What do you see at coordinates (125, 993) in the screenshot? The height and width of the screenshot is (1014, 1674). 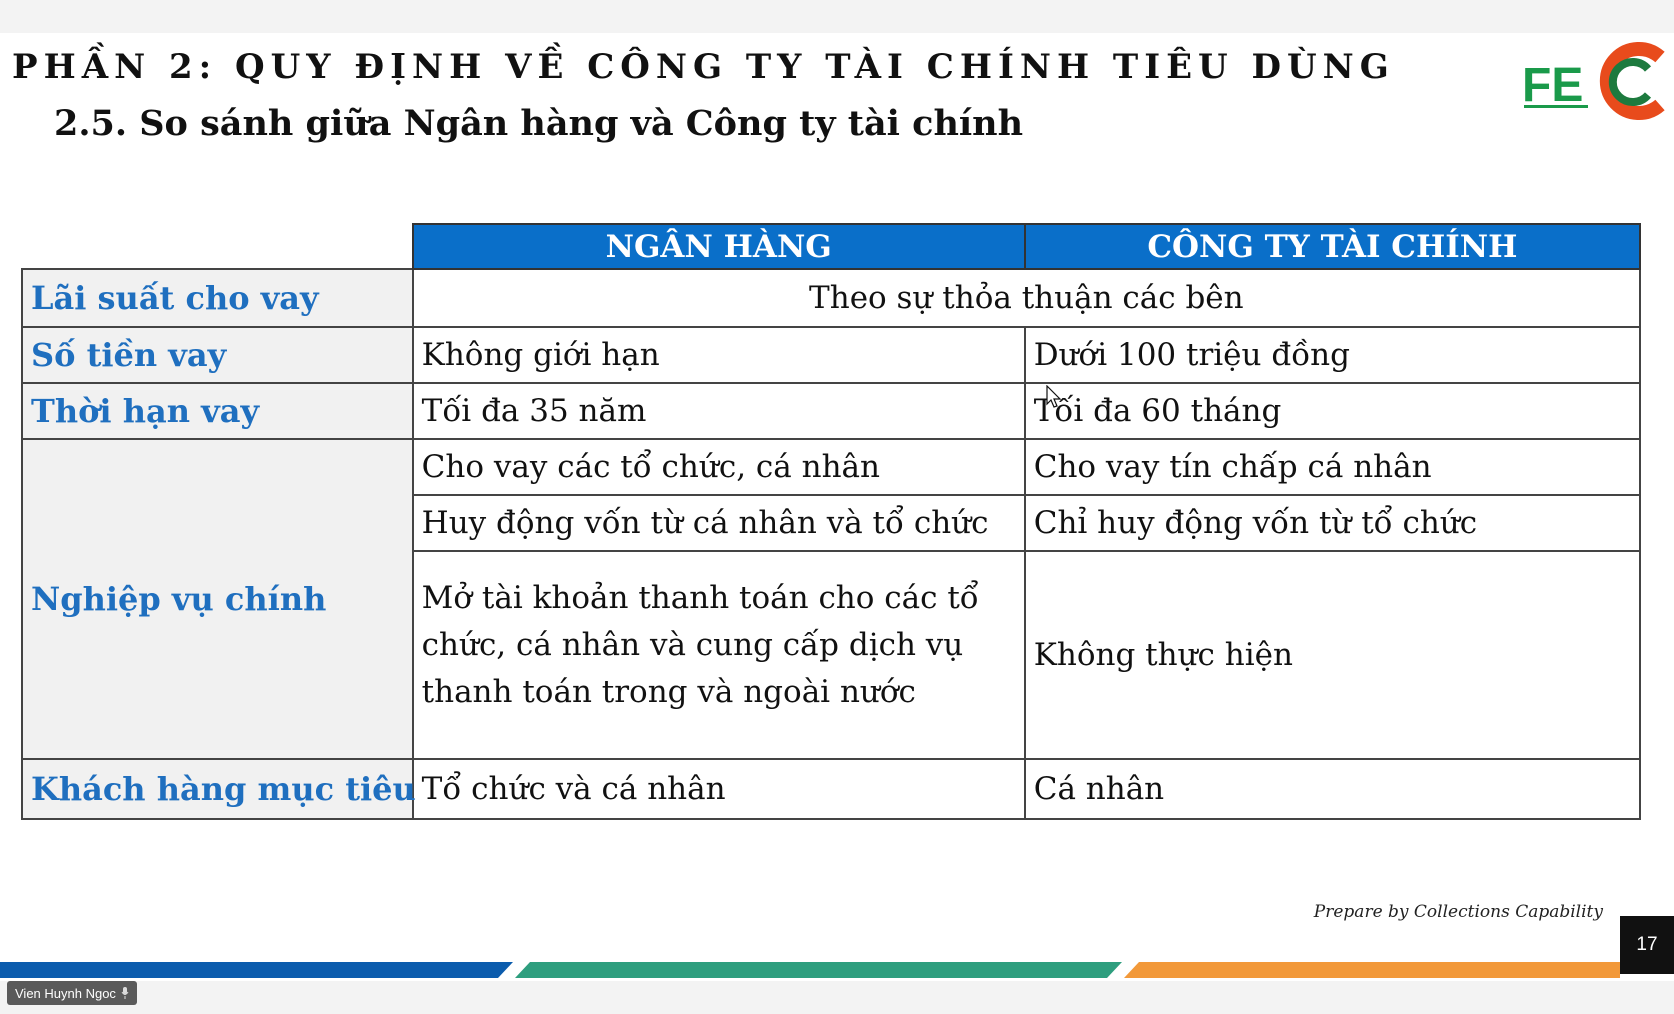 I see `mic-icon` at bounding box center [125, 993].